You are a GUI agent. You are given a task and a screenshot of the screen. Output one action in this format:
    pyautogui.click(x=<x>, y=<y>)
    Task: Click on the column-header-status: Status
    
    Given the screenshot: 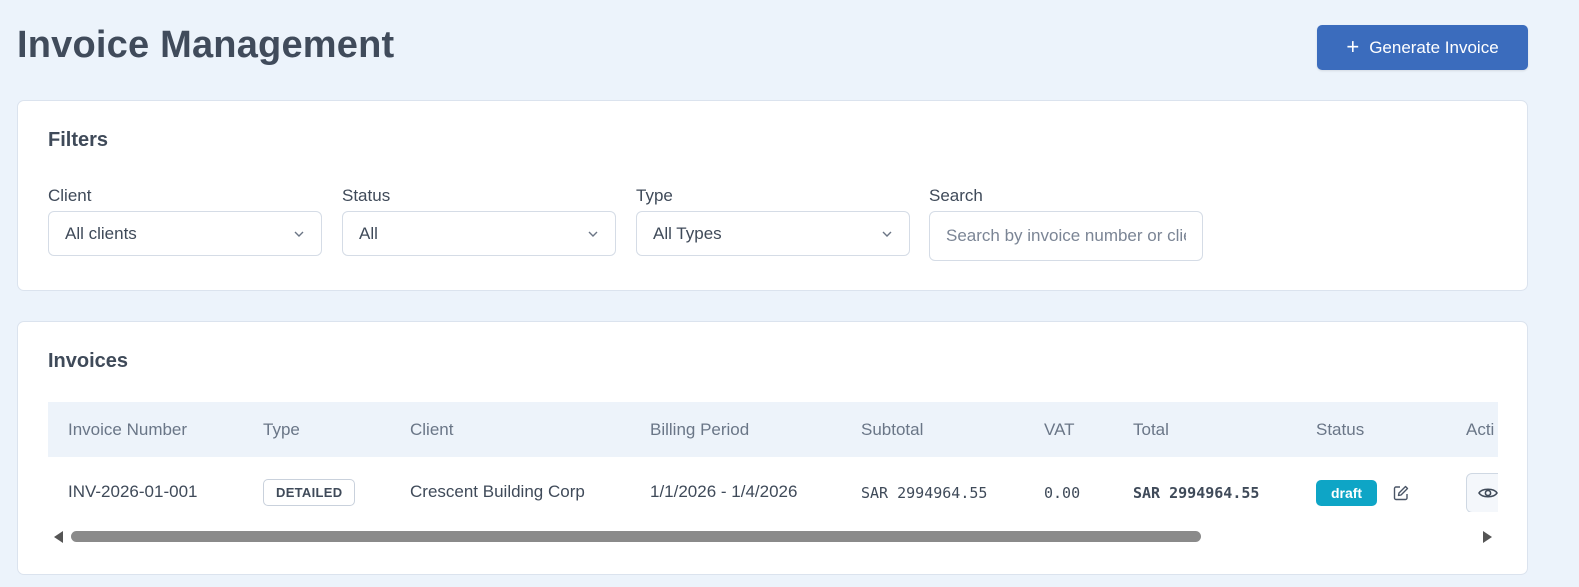 What is the action you would take?
    pyautogui.click(x=1340, y=429)
    